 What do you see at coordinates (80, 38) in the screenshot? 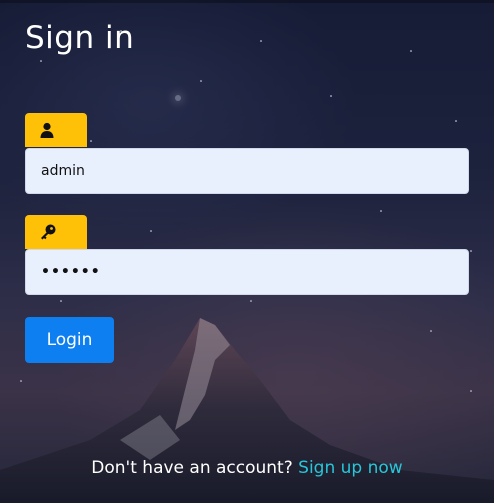
I see `page-title: Sign in` at bounding box center [80, 38].